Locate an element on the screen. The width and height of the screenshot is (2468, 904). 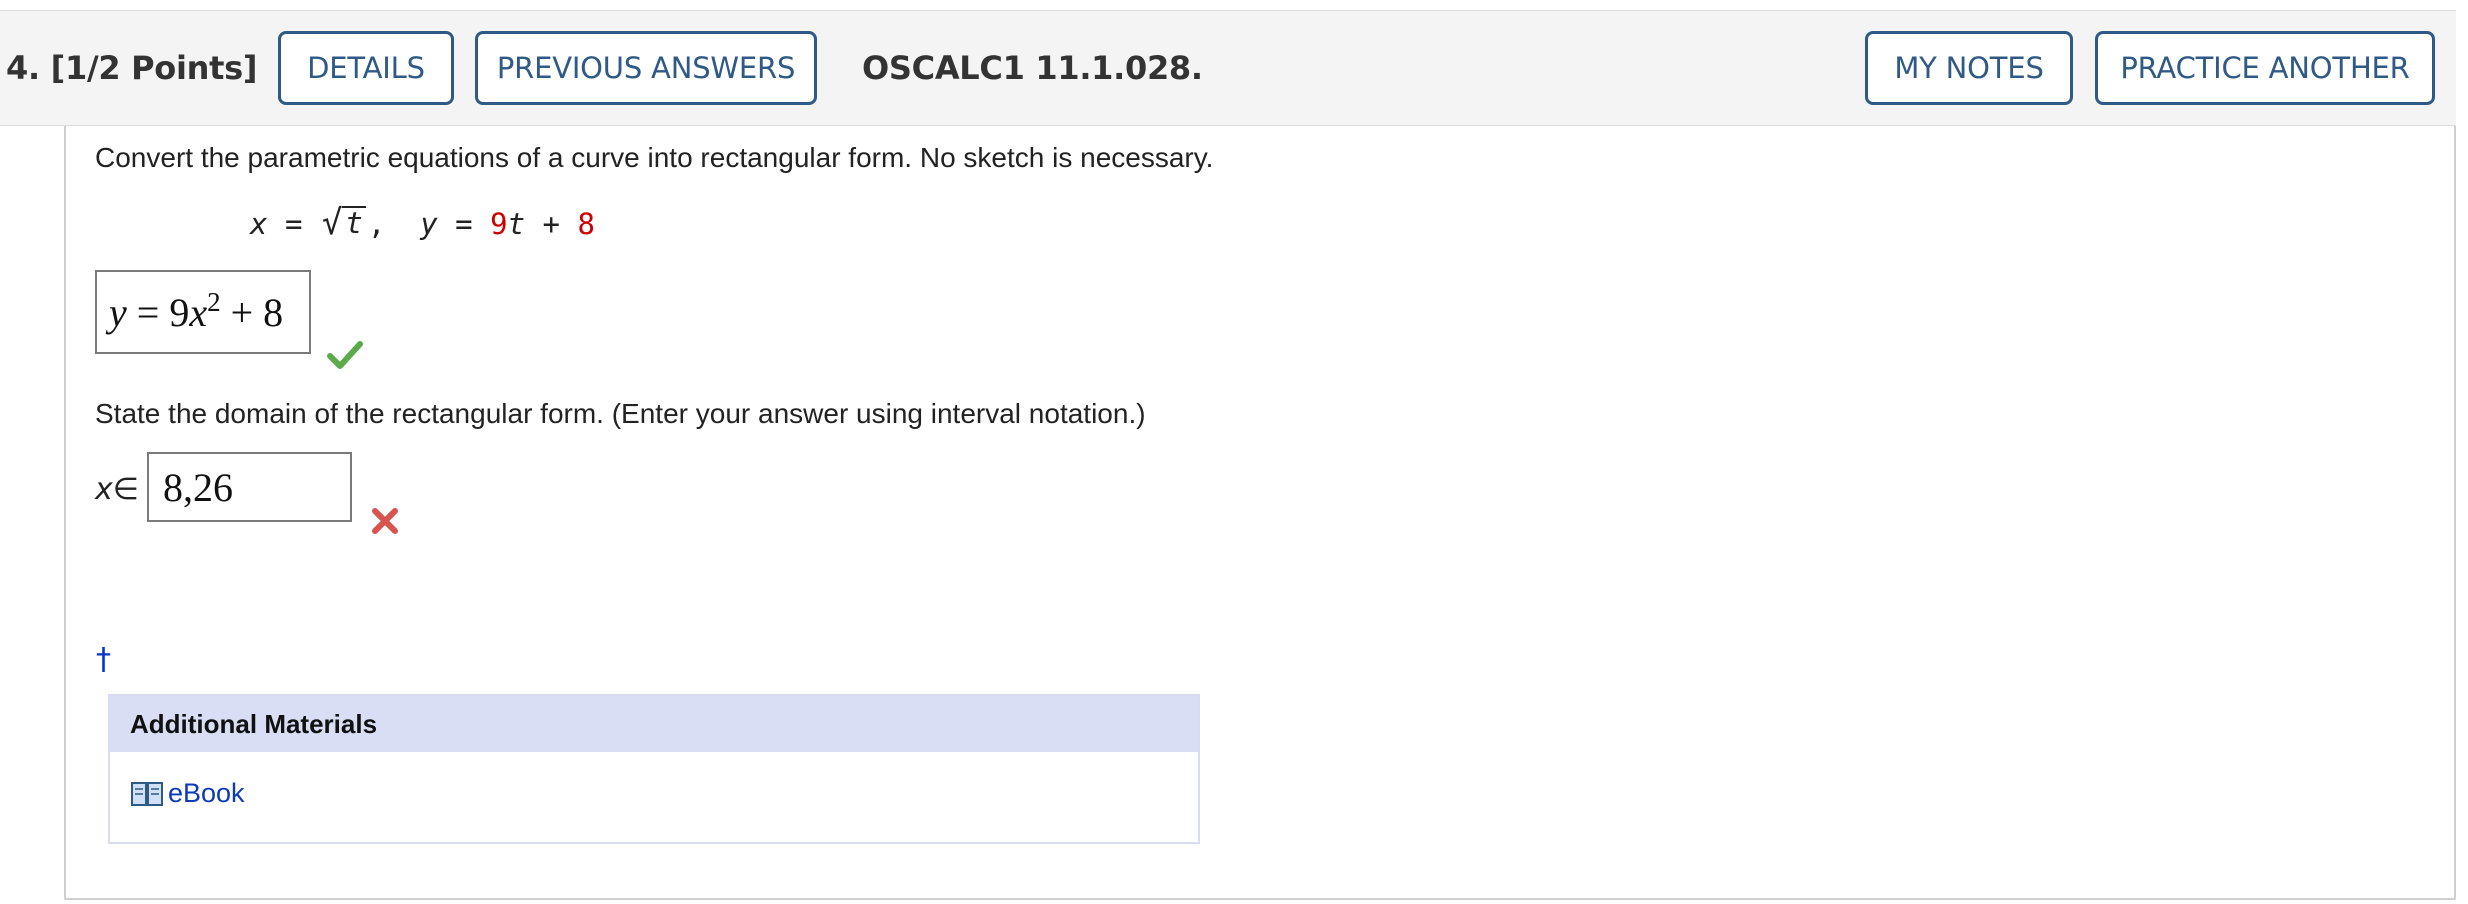
eq-t-var: t is located at coordinates (516, 224).